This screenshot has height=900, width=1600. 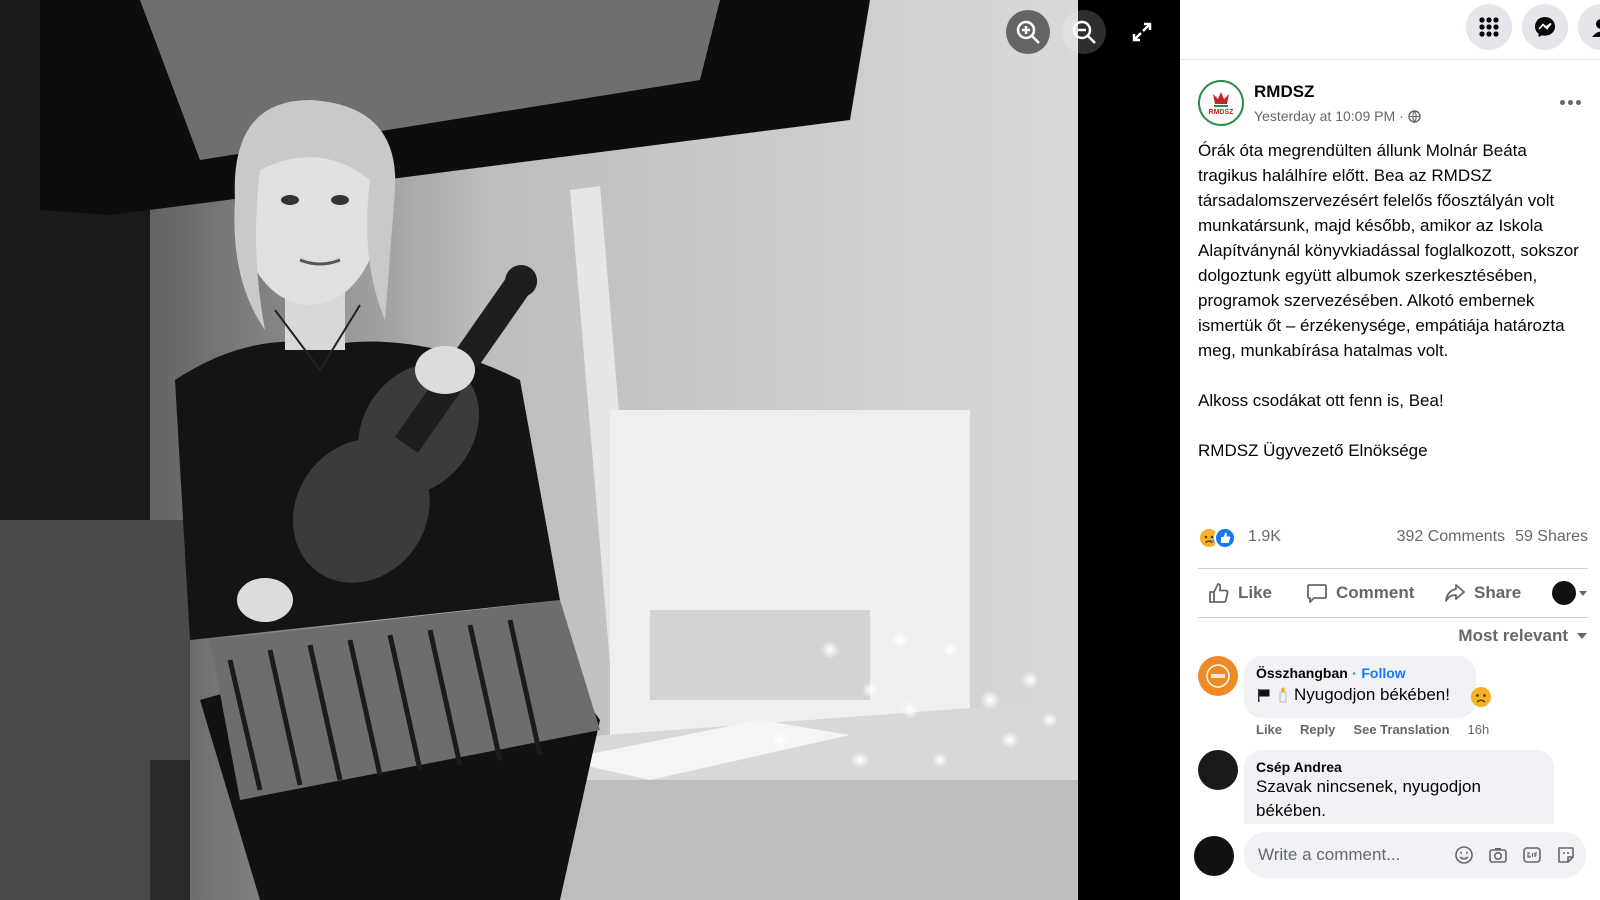 What do you see at coordinates (1264, 537) in the screenshot?
I see `reaction-count: 1.9K` at bounding box center [1264, 537].